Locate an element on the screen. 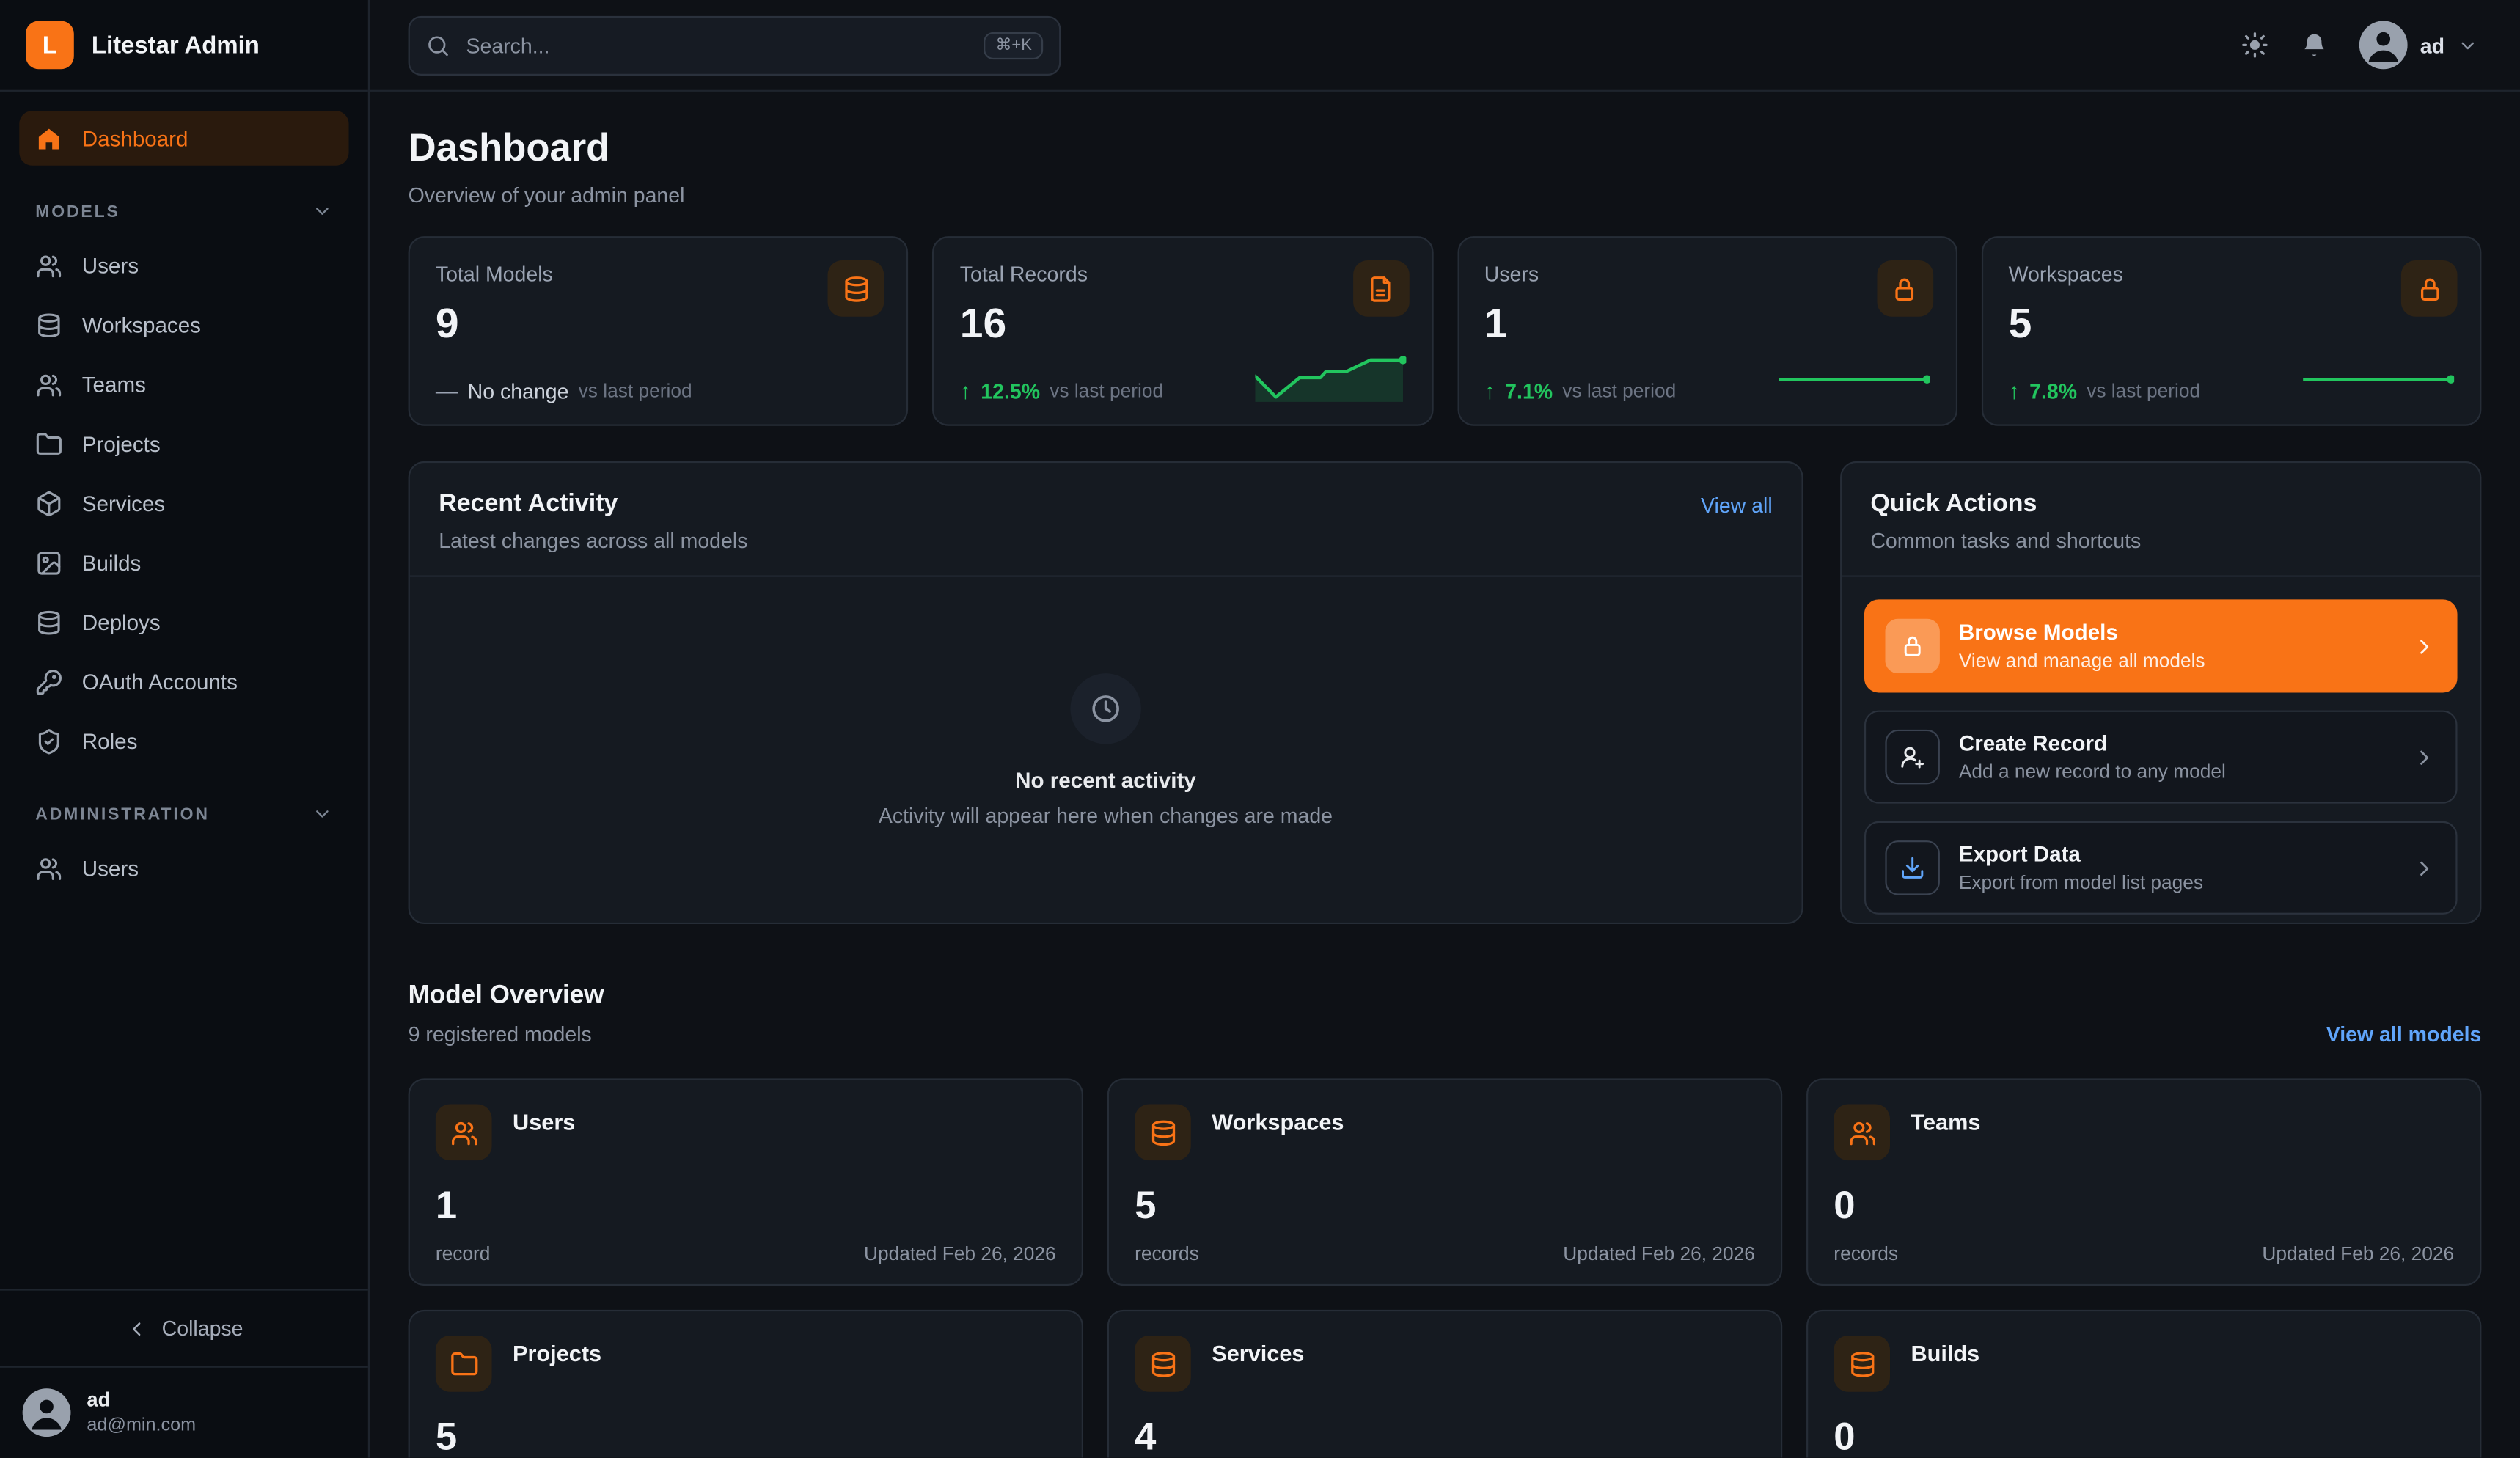 The height and width of the screenshot is (1458, 2520). sidebar-section-administration: ADMINISTRATION is located at coordinates (183, 814).